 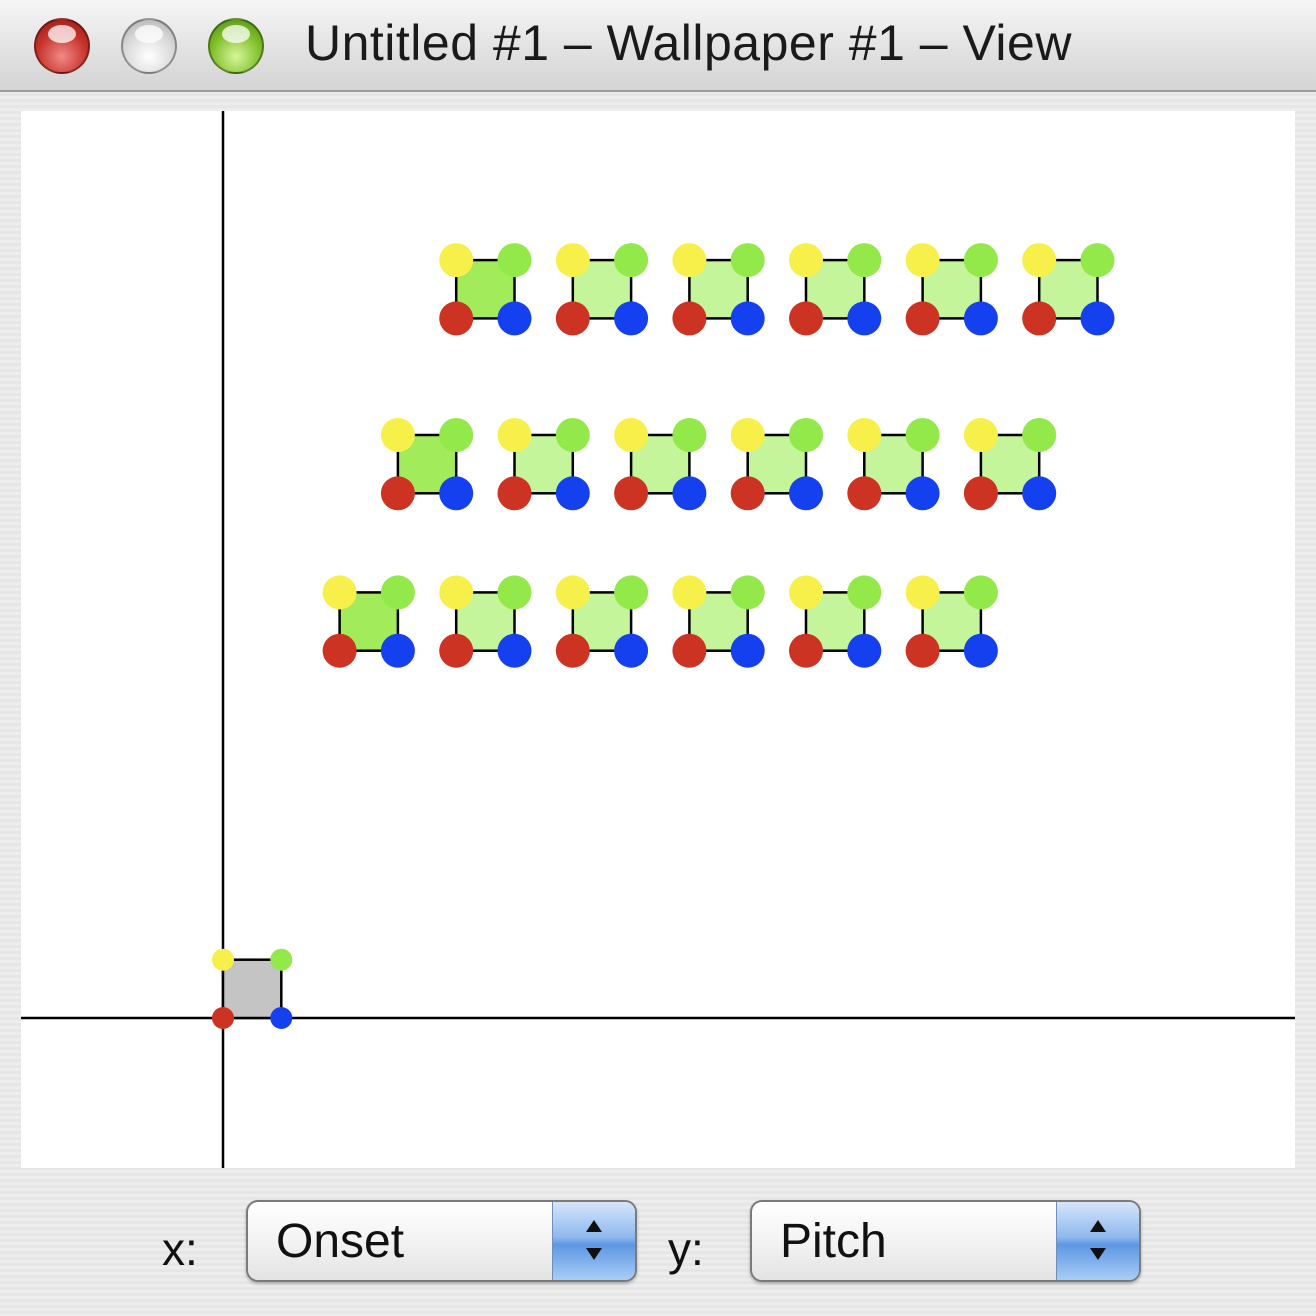 I want to click on motif-r2-c4-blue-point, so click(x=864, y=650).